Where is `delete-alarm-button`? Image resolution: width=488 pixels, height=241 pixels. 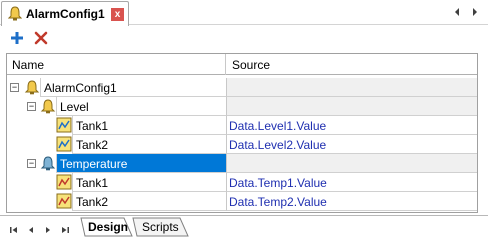
delete-alarm-button is located at coordinates (41, 38).